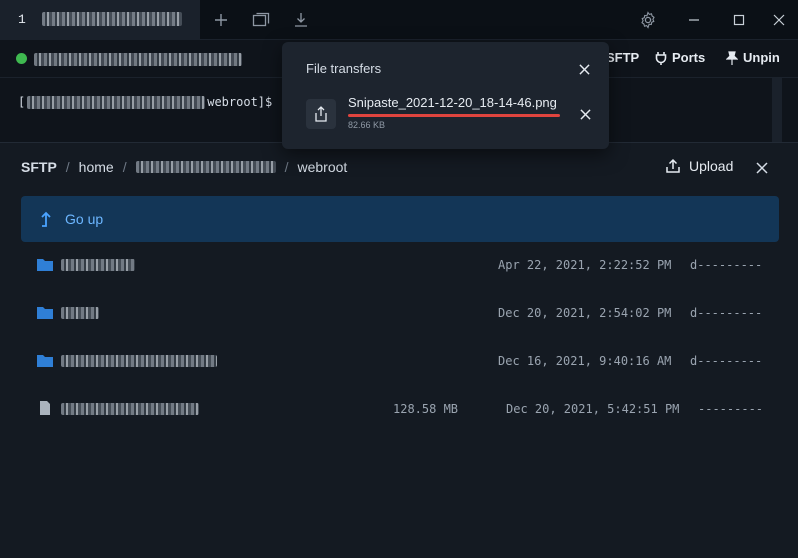  What do you see at coordinates (593, 409) in the screenshot?
I see `file-date: Dec 20, 2021, 5:42:51 PM` at bounding box center [593, 409].